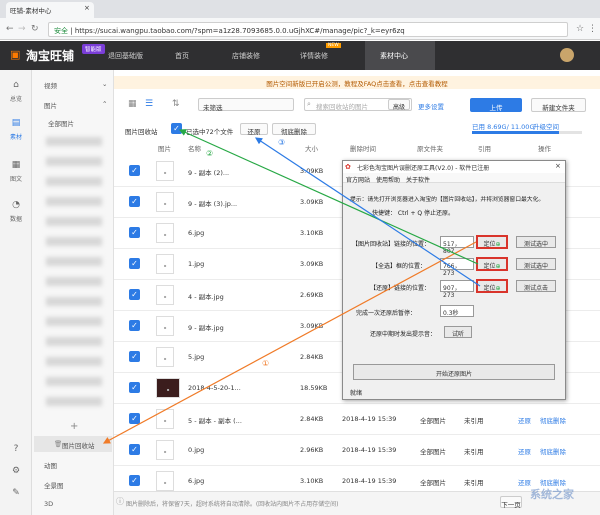  I want to click on restore-link-pos: 907，273, so click(457, 289).